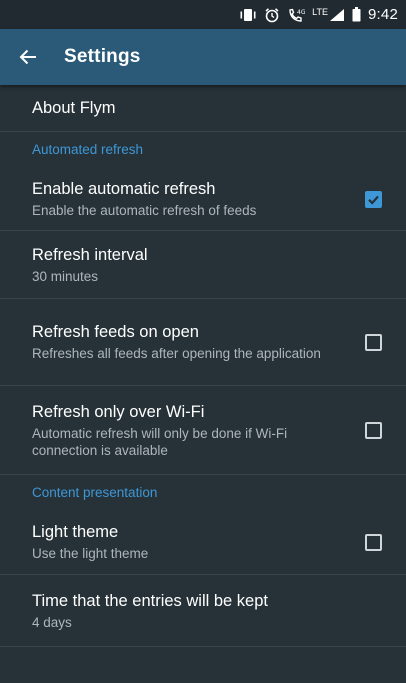 Image resolution: width=406 pixels, height=683 pixels. Describe the element at coordinates (320, 11) in the screenshot. I see `network-label: LTE` at that location.